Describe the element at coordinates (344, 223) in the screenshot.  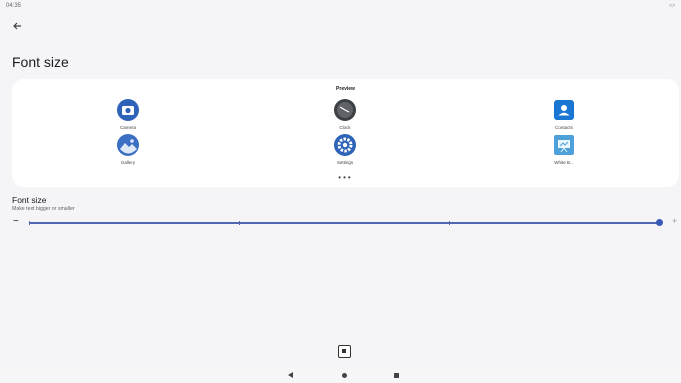
I see `font-size-slider-fill` at that location.